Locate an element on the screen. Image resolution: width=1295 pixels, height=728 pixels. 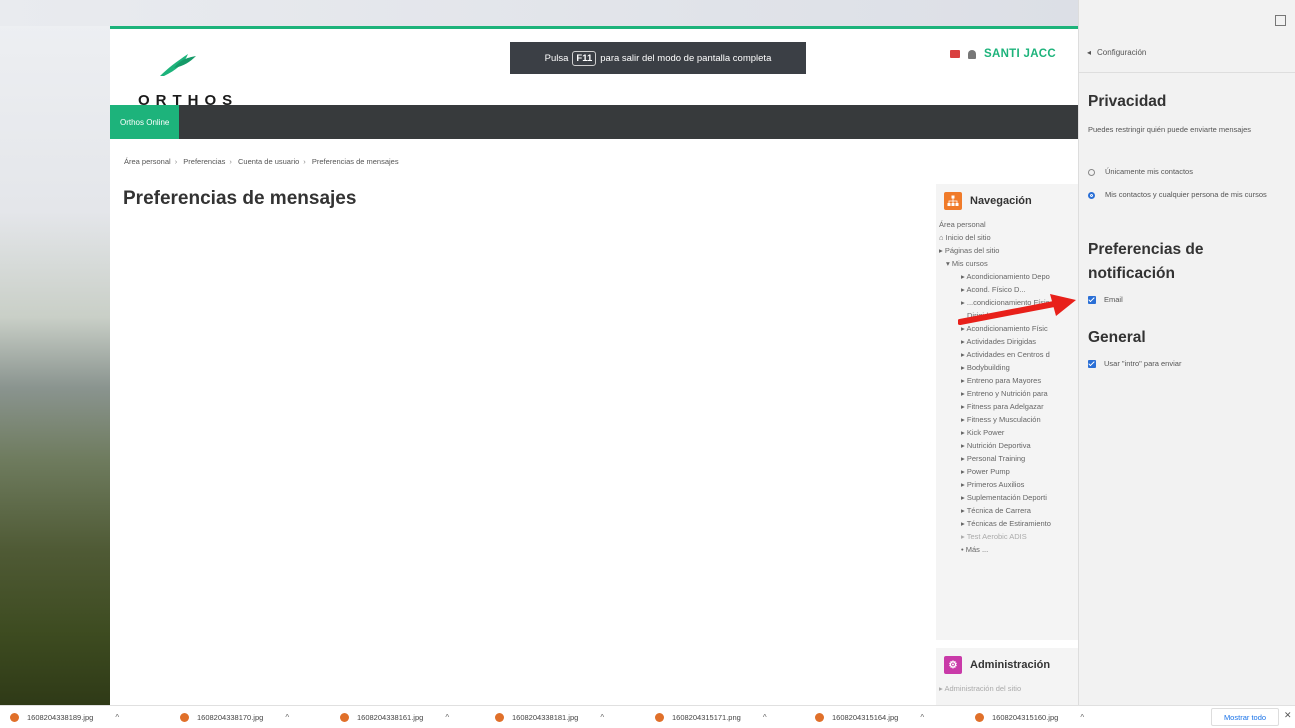
download-item: 1608204315171.png ^ is located at coordinates (711, 717).